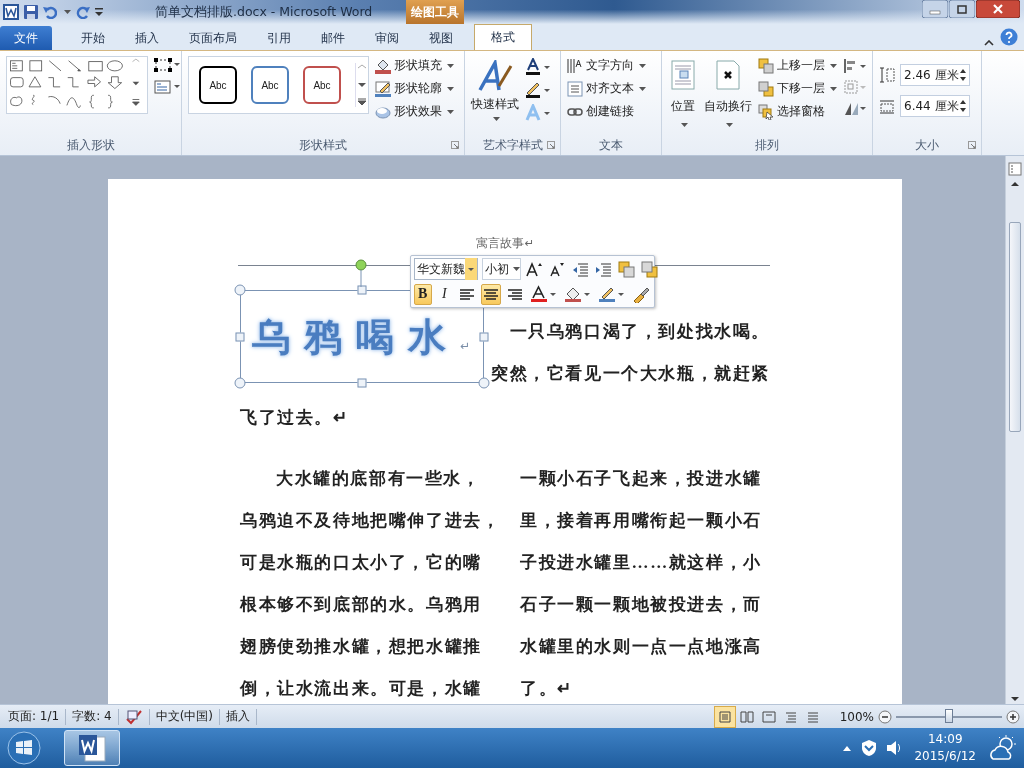  Describe the element at coordinates (855, 66) in the screenshot. I see `align-objects-icon` at that location.